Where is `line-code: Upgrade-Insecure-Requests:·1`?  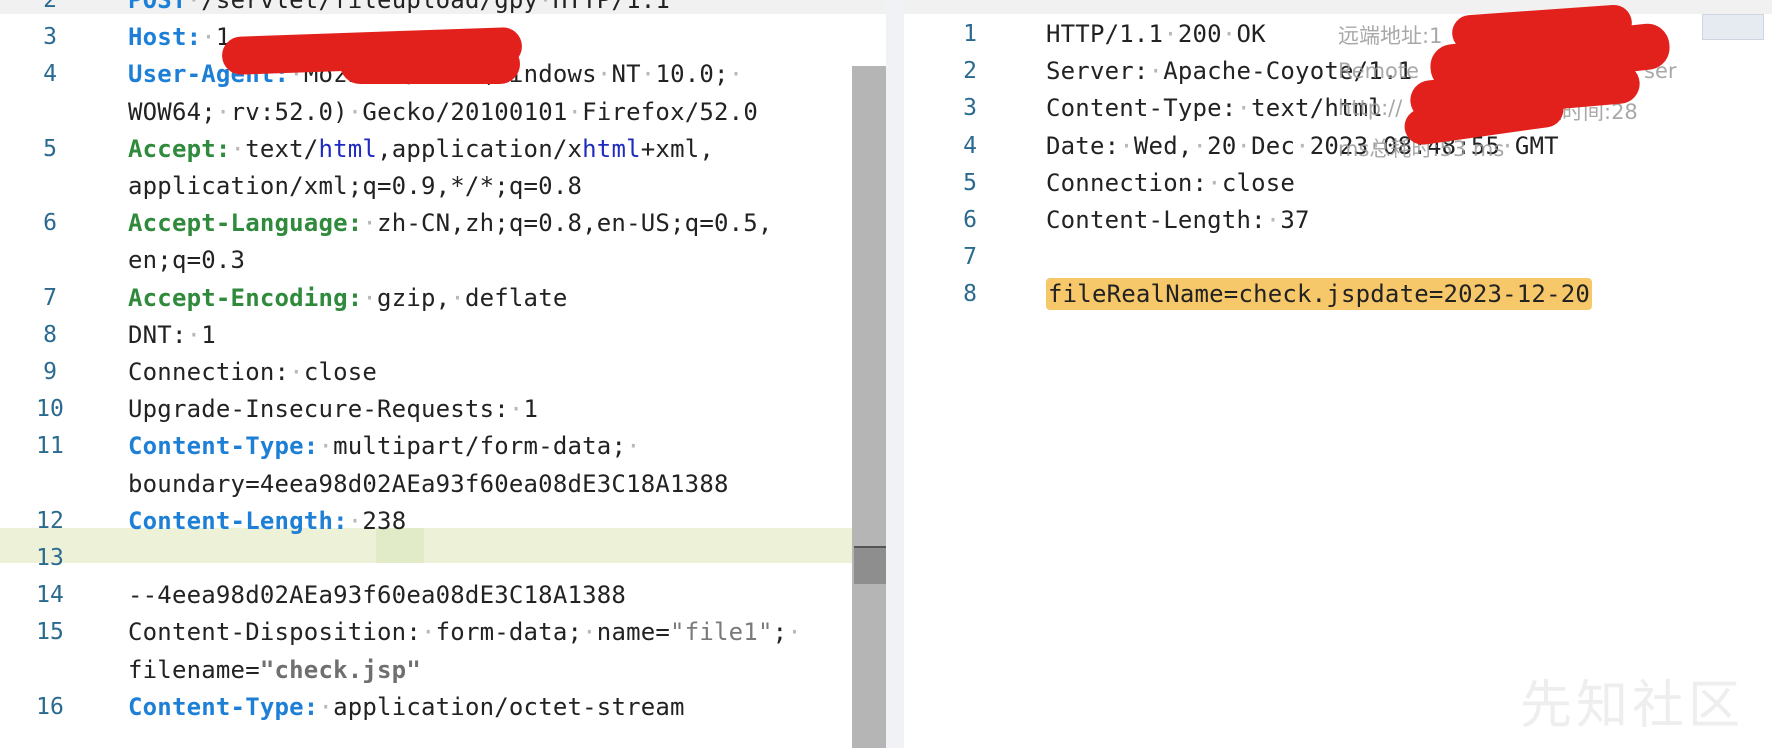 line-code: Upgrade-Insecure-Requests:·1 is located at coordinates (485, 409).